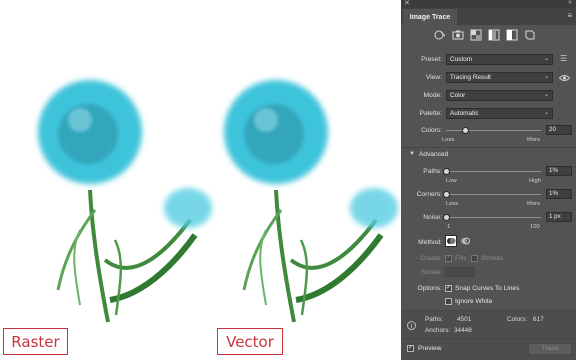 Image resolution: width=576 pixels, height=360 pixels. I want to click on grayscale-icon, so click(494, 35).